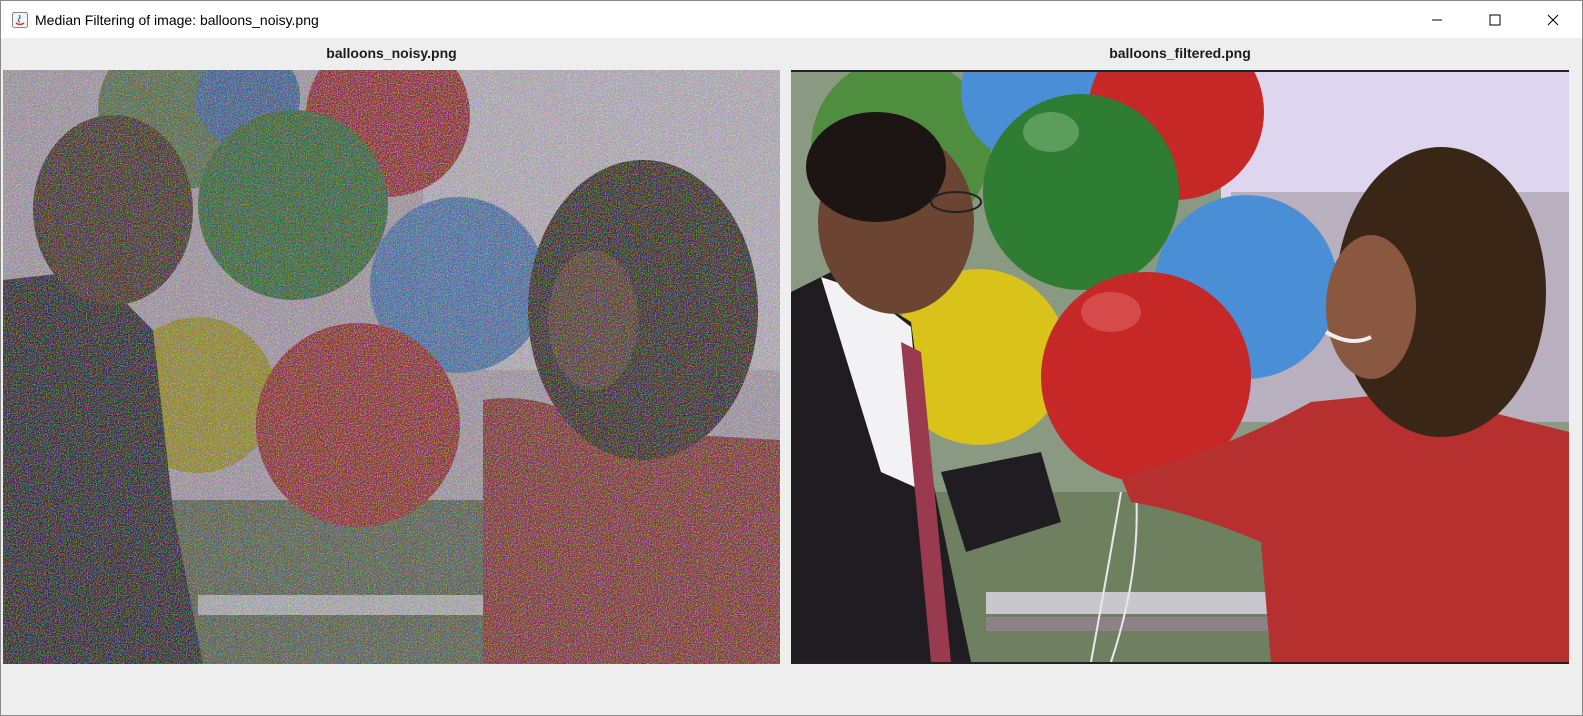 Image resolution: width=1583 pixels, height=716 pixels. What do you see at coordinates (391, 53) in the screenshot?
I see `noisy-image-label: balloons_noisy.png` at bounding box center [391, 53].